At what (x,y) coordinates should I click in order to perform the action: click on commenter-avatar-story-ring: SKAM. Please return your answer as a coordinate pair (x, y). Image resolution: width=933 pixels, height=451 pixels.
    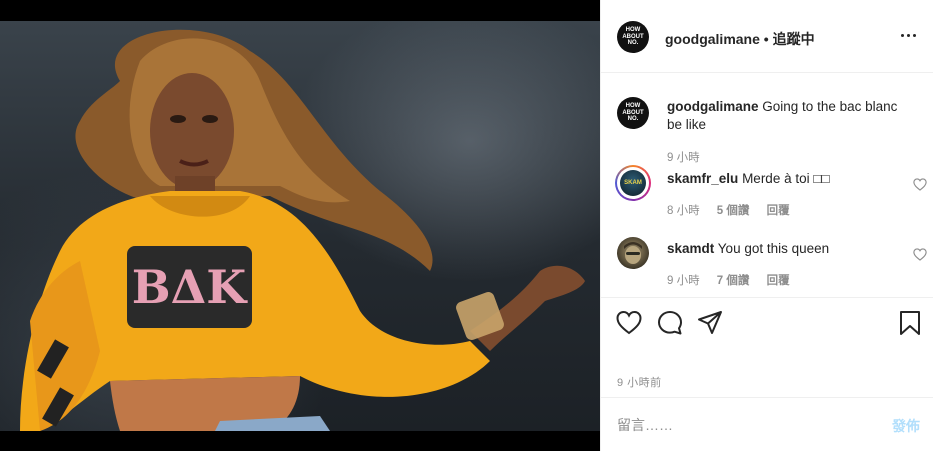
    Looking at the image, I should click on (633, 183).